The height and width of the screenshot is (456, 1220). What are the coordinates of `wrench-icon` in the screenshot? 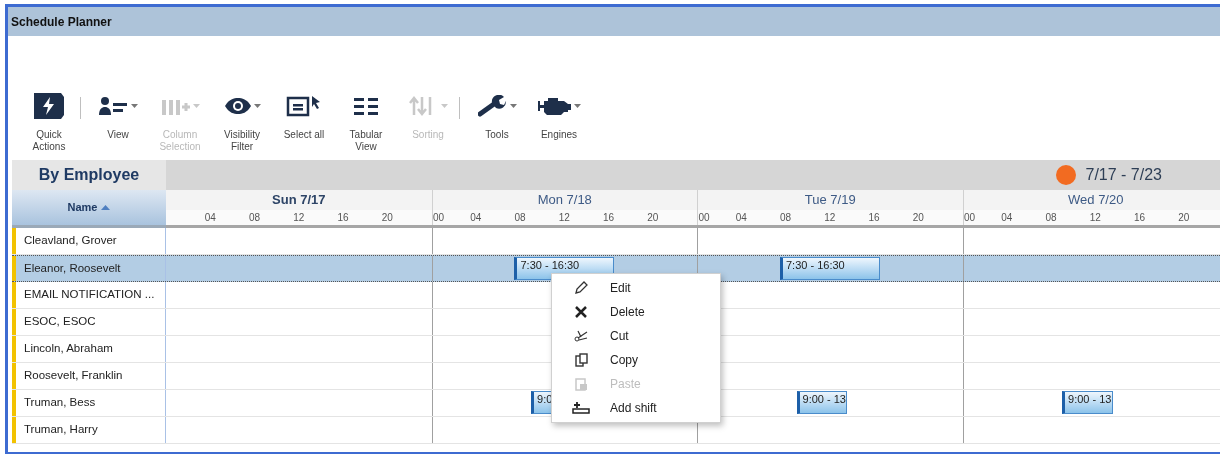 It's located at (492, 106).